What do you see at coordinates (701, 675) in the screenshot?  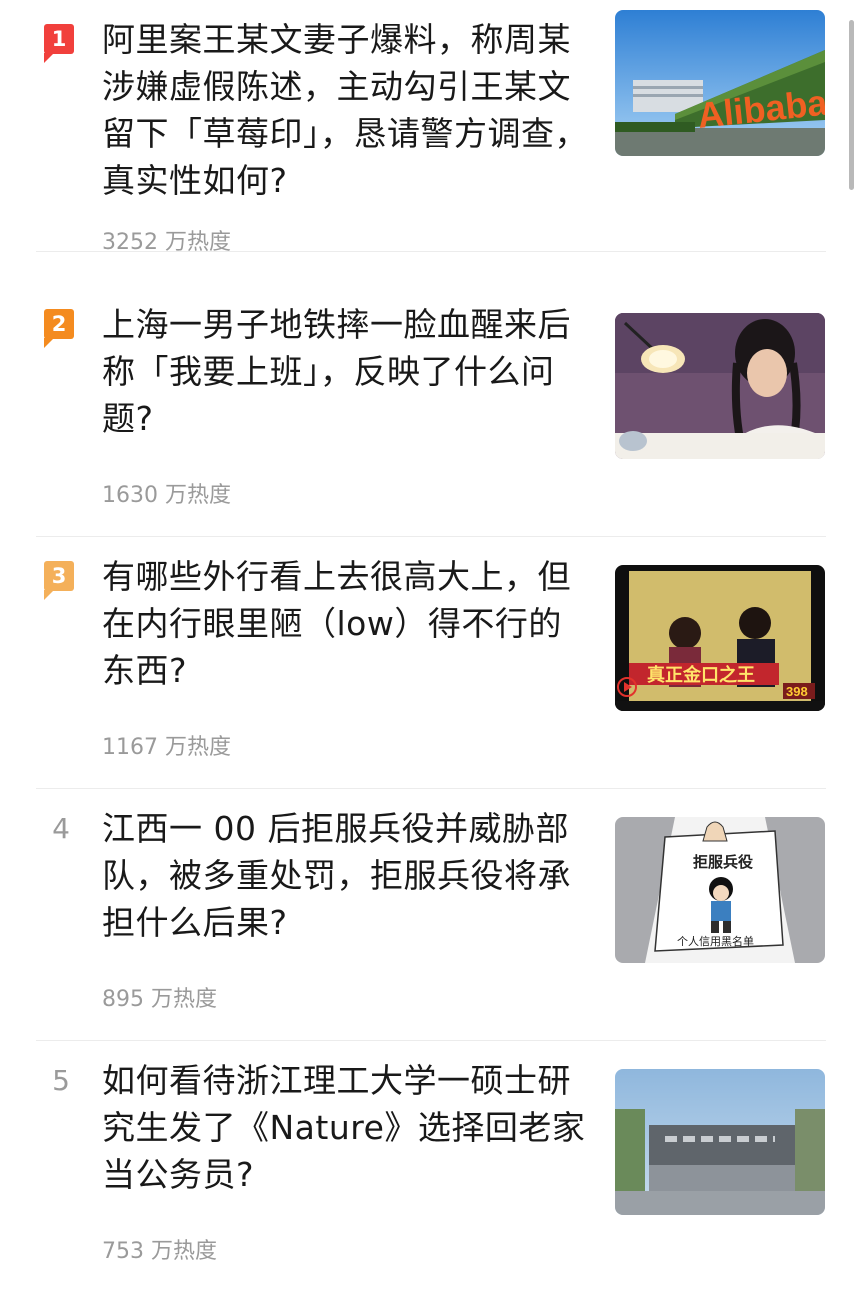 I see `thumbnail-caption: 真正金口之王` at bounding box center [701, 675].